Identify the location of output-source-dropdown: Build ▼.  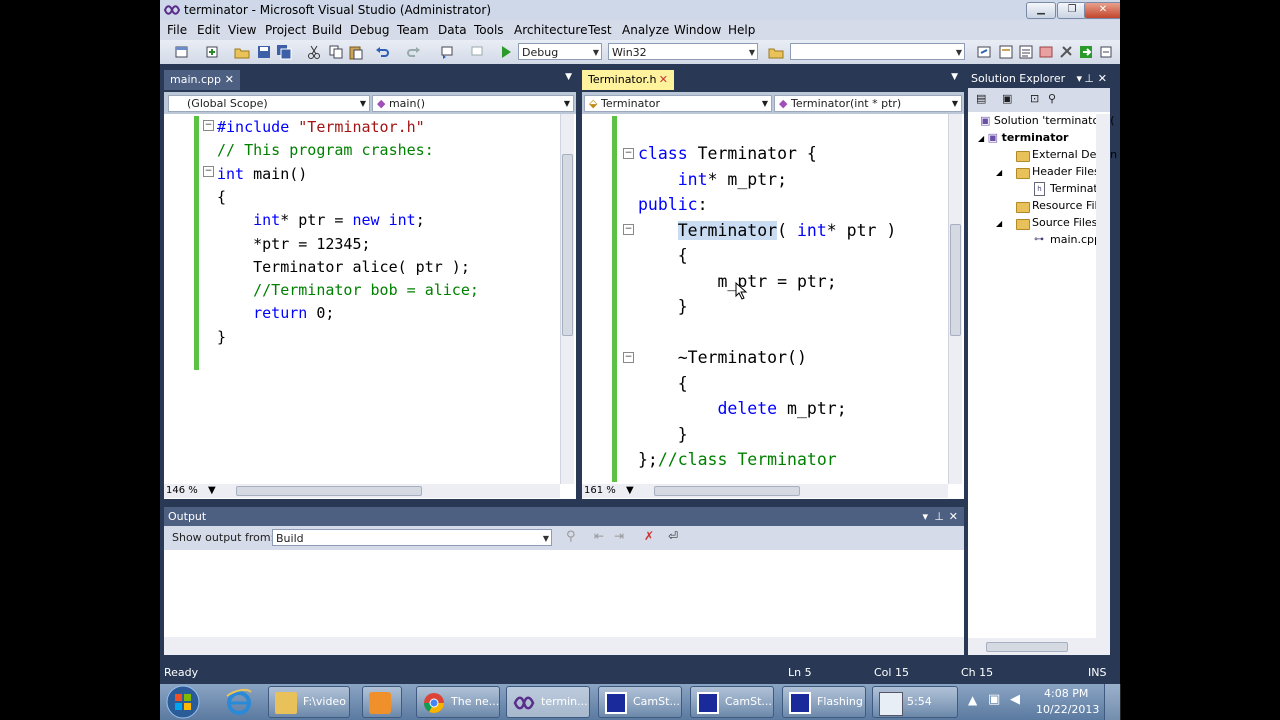
(412, 537).